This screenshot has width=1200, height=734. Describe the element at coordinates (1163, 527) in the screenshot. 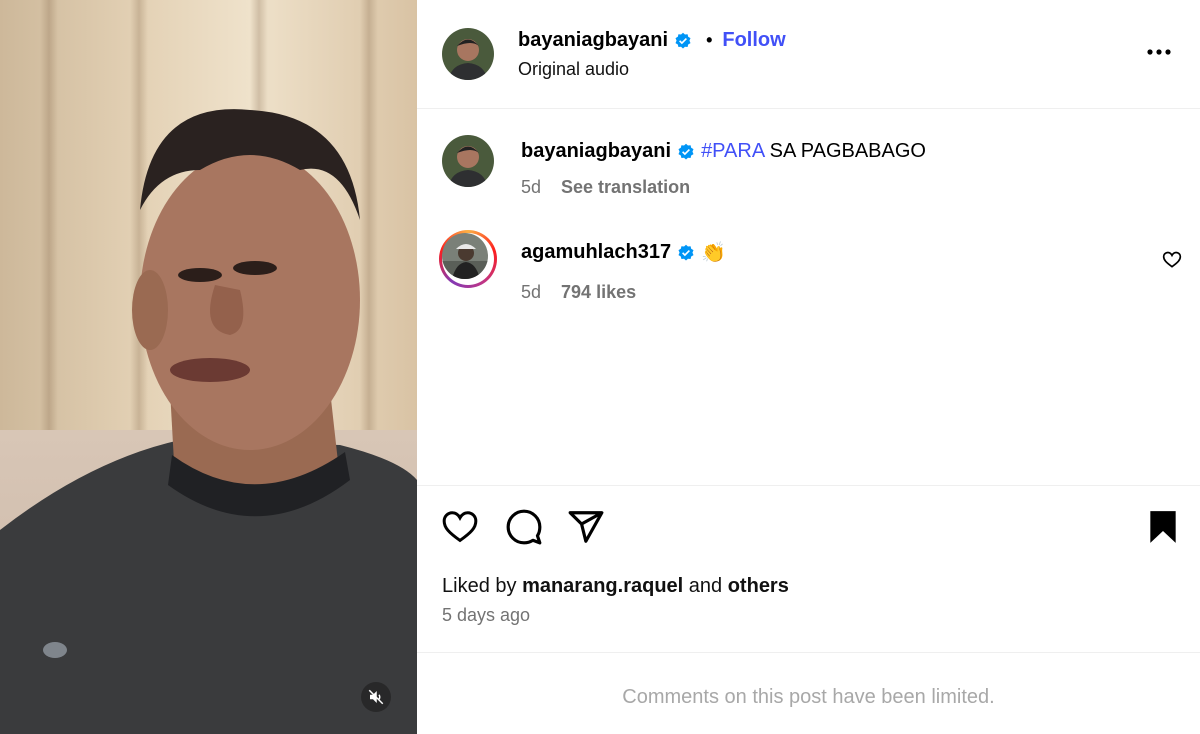

I see `bookmark-icon` at that location.